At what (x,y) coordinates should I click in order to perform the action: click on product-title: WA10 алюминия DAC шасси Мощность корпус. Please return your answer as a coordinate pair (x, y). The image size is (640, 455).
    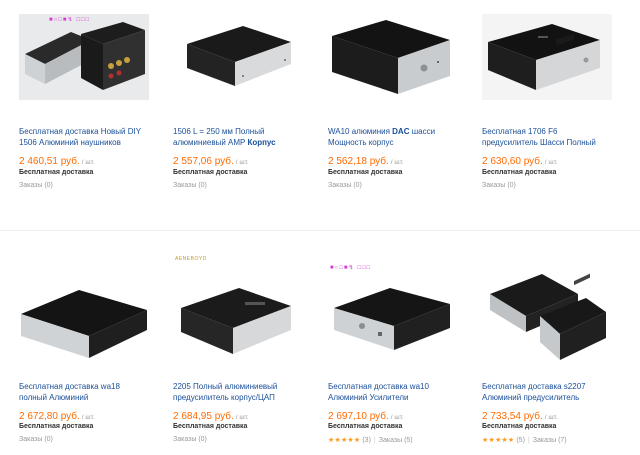
    Looking at the image, I should click on (403, 137).